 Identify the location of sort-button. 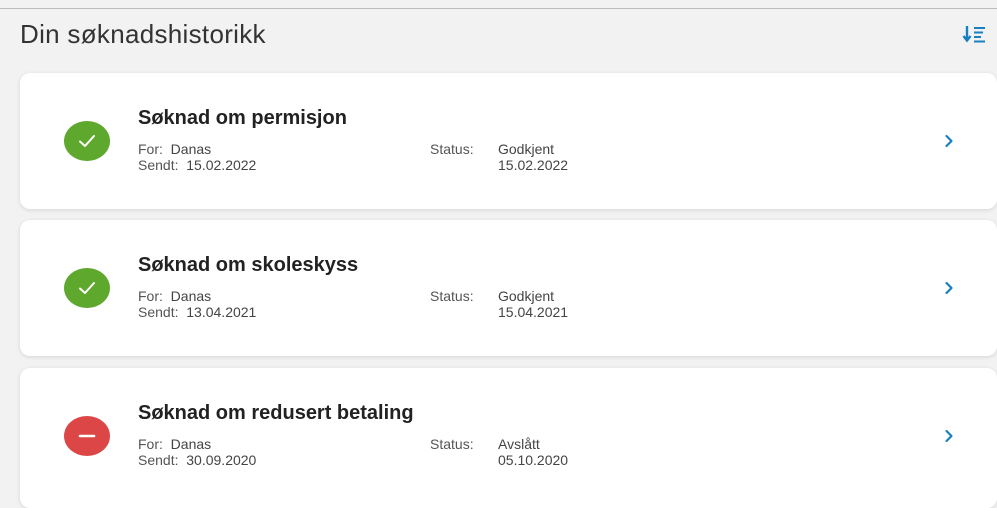
(974, 34).